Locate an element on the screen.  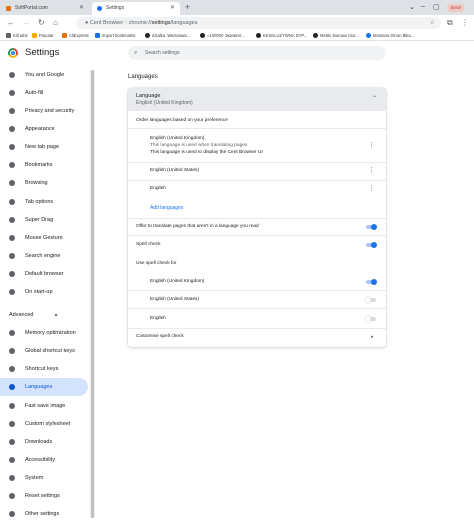
sidebar-item-shortcut-keys: Shortcut keys is located at coordinates (44, 369).